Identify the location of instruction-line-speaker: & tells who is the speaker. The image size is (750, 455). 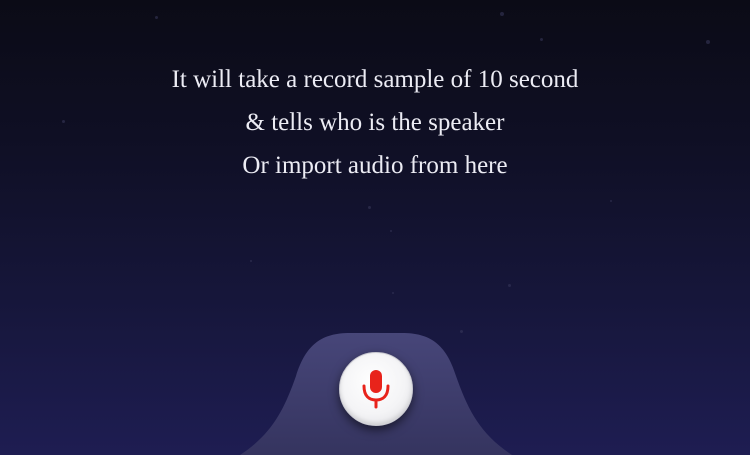
(375, 122).